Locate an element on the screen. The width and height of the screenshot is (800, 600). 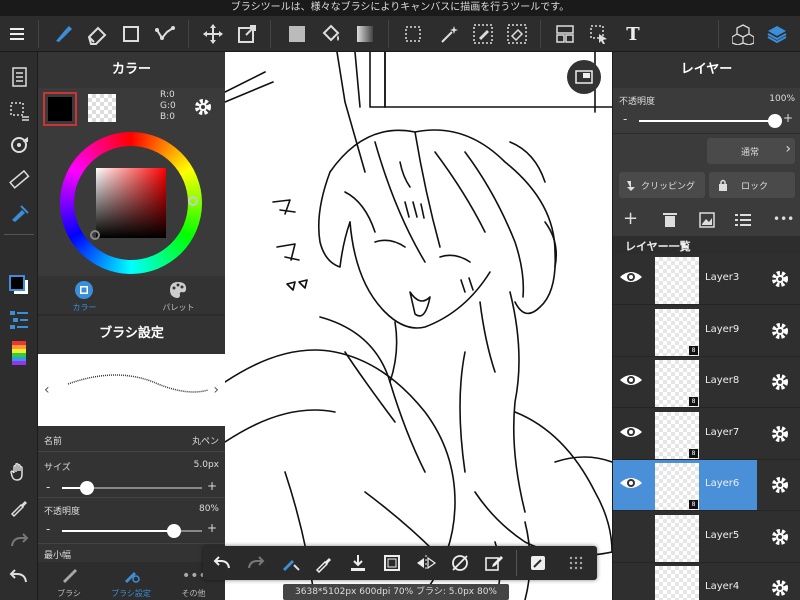
saturation-value-square is located at coordinates (131, 203).